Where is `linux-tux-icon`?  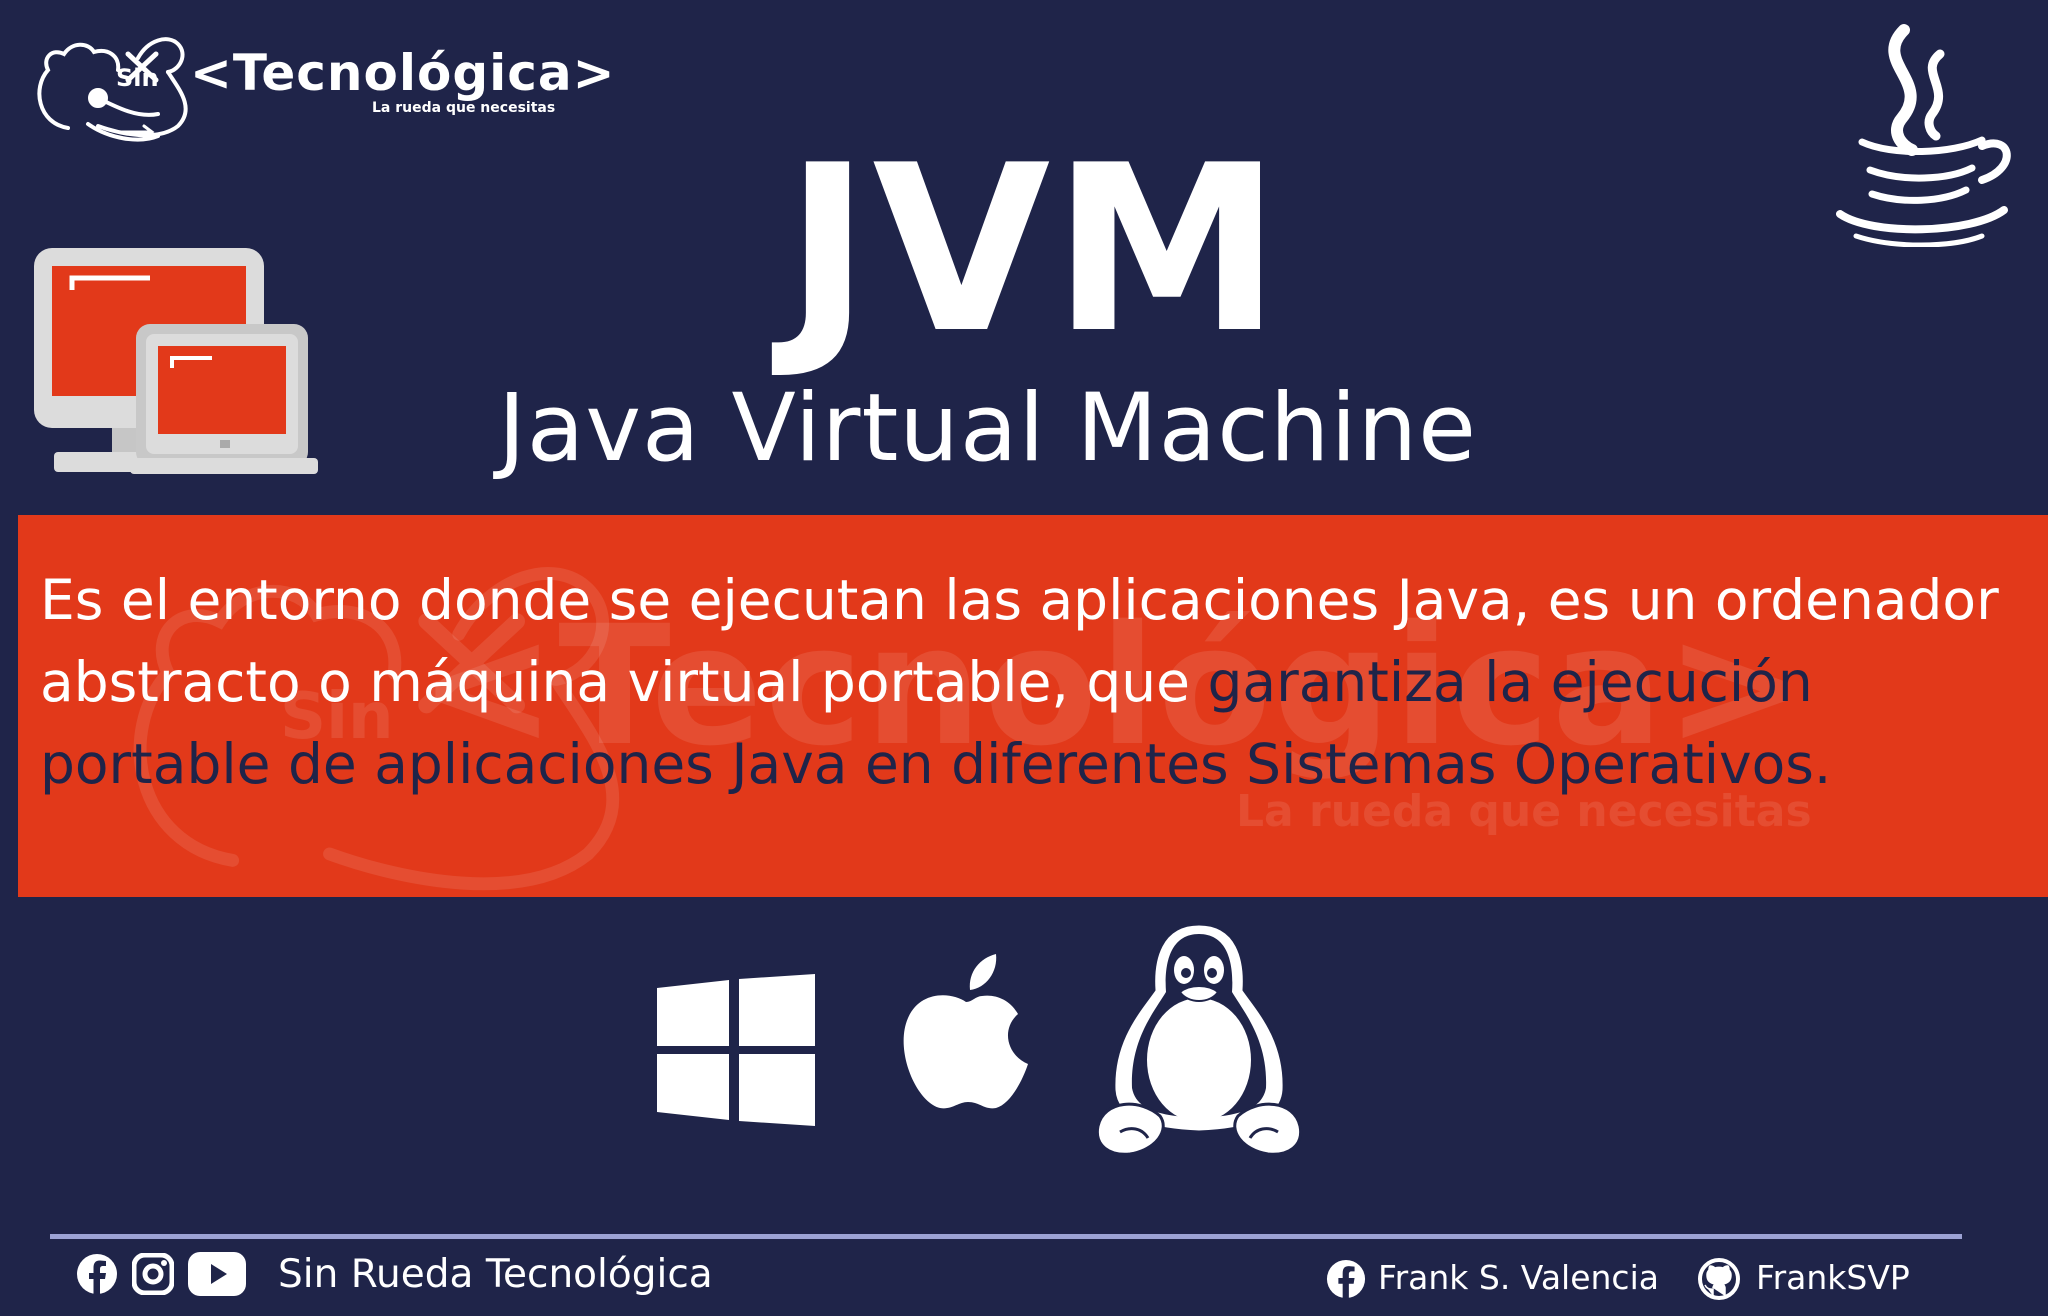 linux-tux-icon is located at coordinates (1199, 1039).